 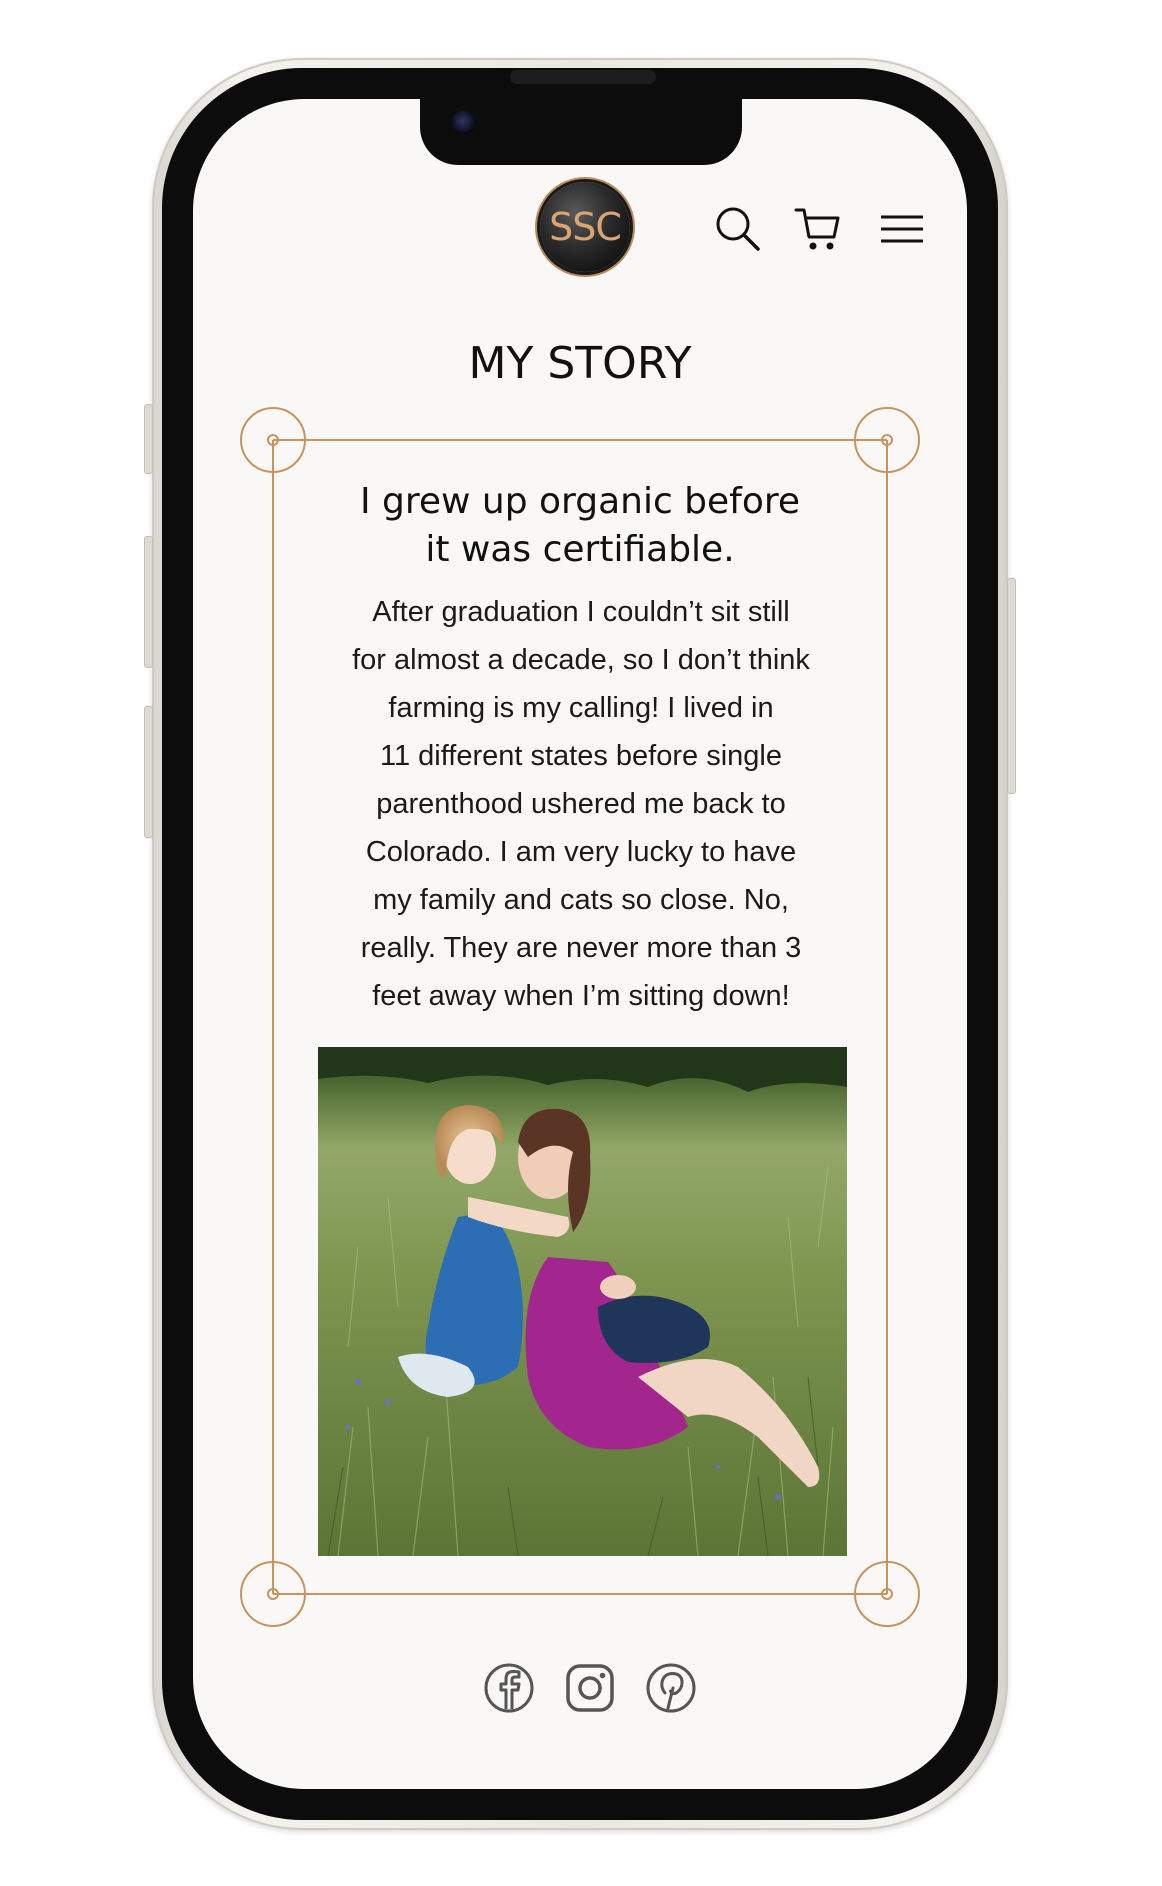 I want to click on ssc-logo: SSC, so click(x=585, y=227).